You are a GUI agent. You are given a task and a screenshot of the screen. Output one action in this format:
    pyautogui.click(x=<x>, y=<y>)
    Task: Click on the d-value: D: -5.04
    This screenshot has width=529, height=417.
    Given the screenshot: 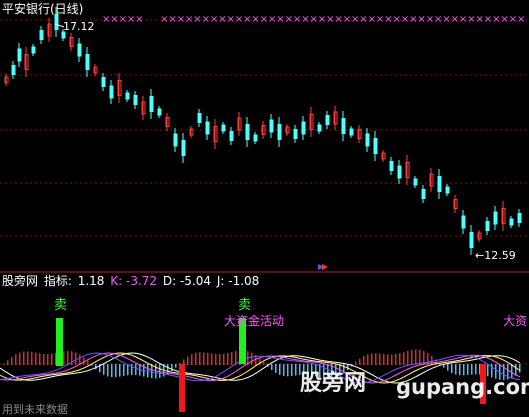 What is the action you would take?
    pyautogui.click(x=187, y=281)
    